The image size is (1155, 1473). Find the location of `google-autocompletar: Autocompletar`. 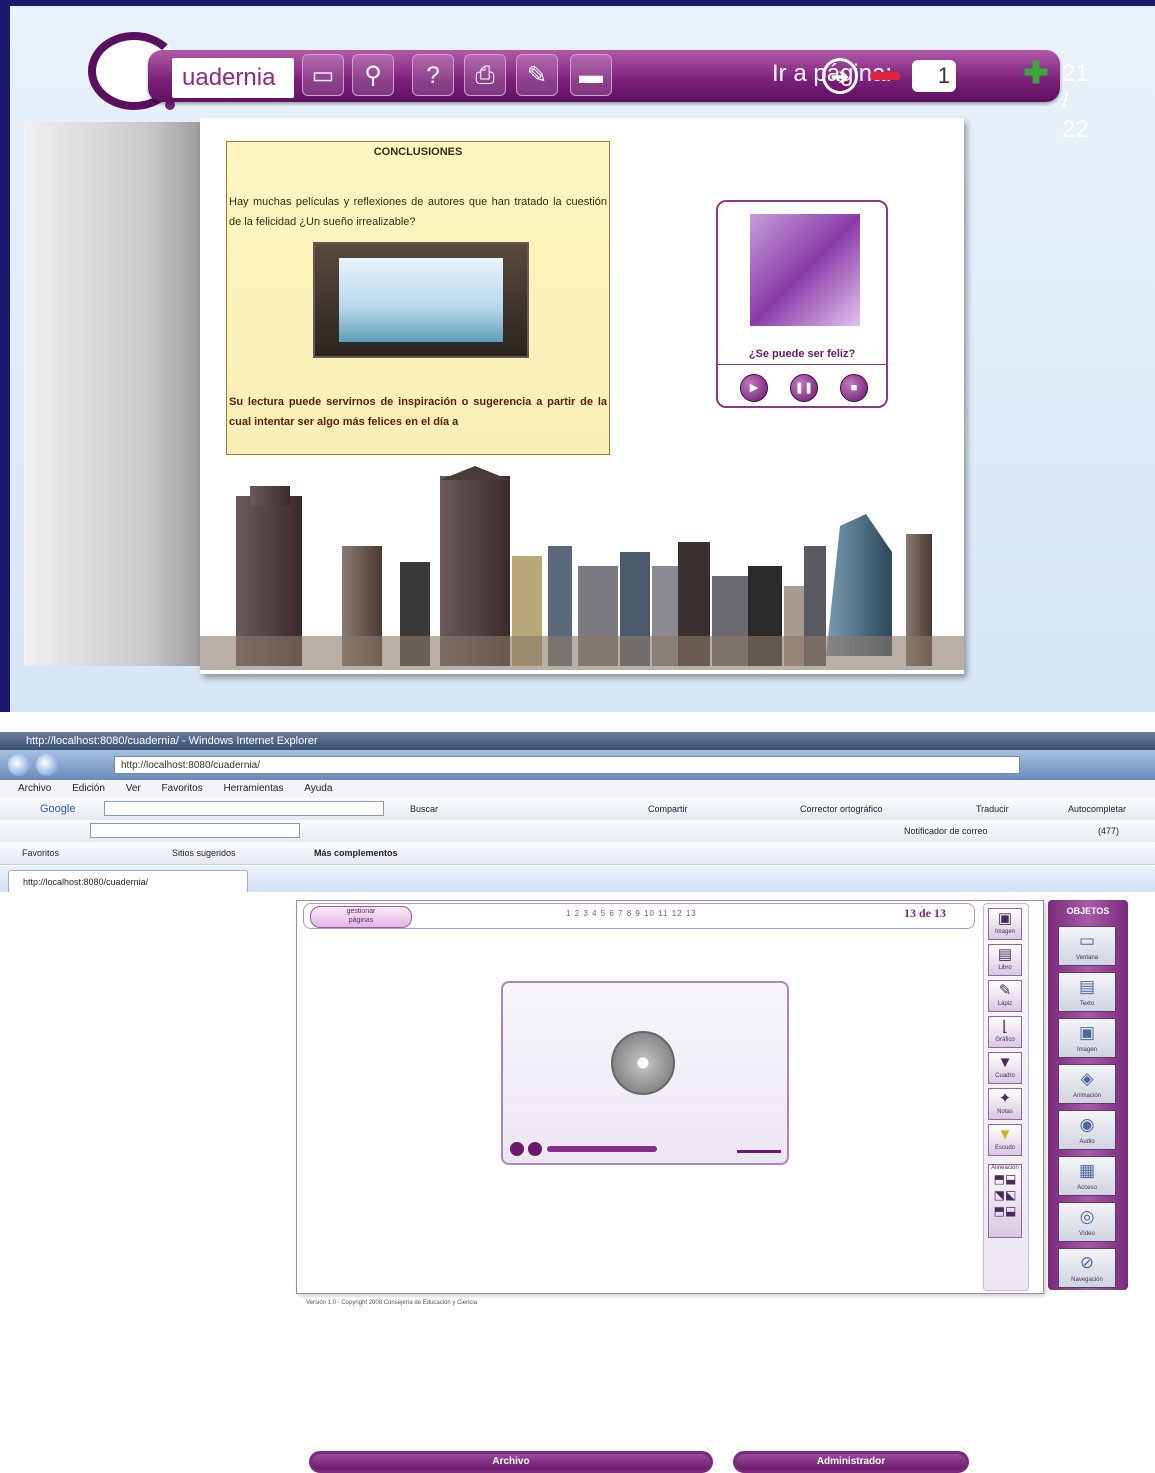

google-autocompletar: Autocompletar is located at coordinates (1097, 809).